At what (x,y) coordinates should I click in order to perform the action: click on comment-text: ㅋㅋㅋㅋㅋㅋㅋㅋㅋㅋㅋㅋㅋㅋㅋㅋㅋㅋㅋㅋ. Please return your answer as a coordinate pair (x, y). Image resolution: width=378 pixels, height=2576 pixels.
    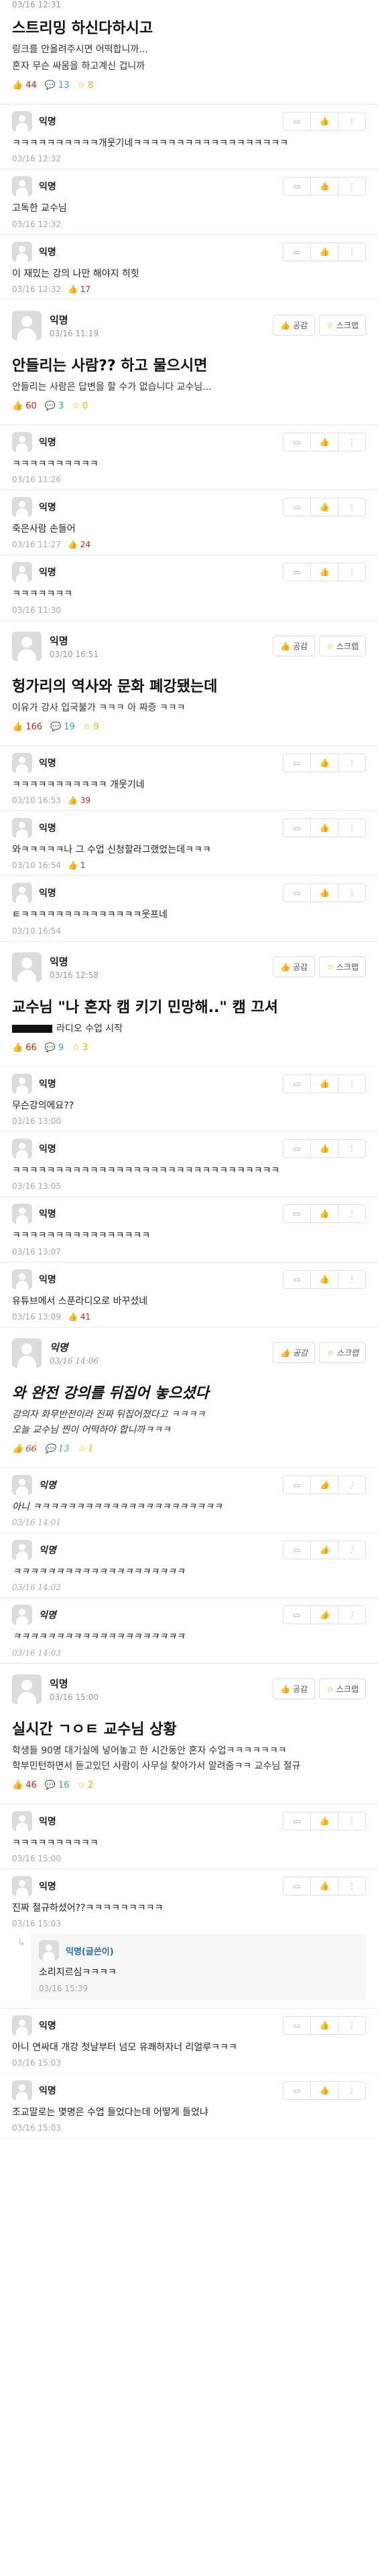
    Looking at the image, I should click on (99, 1637).